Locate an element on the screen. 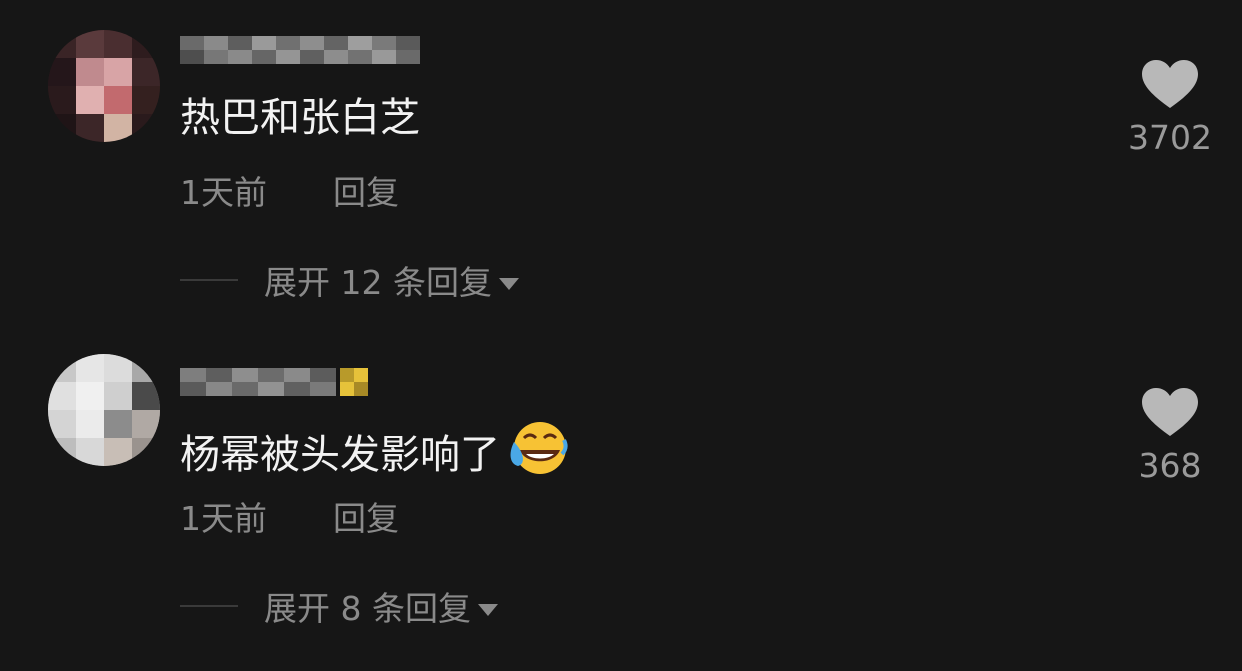  comment-text: 杨幂被头发影响了 is located at coordinates (374, 454).